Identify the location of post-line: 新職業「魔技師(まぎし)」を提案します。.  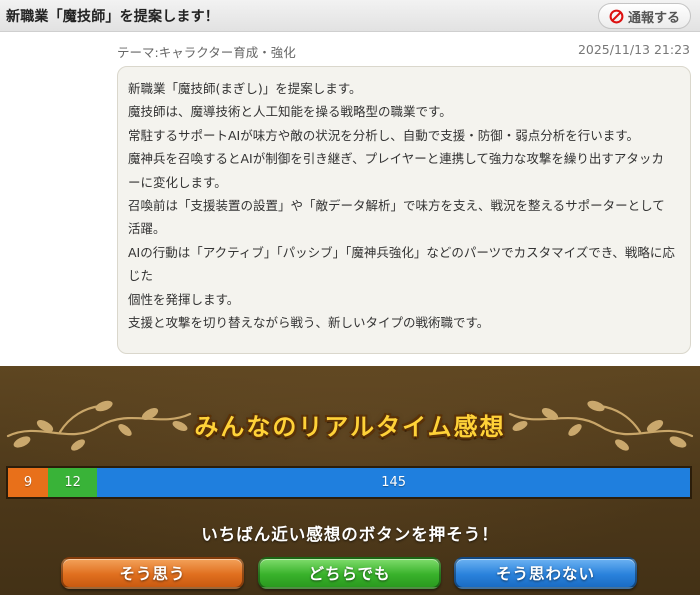
(245, 88).